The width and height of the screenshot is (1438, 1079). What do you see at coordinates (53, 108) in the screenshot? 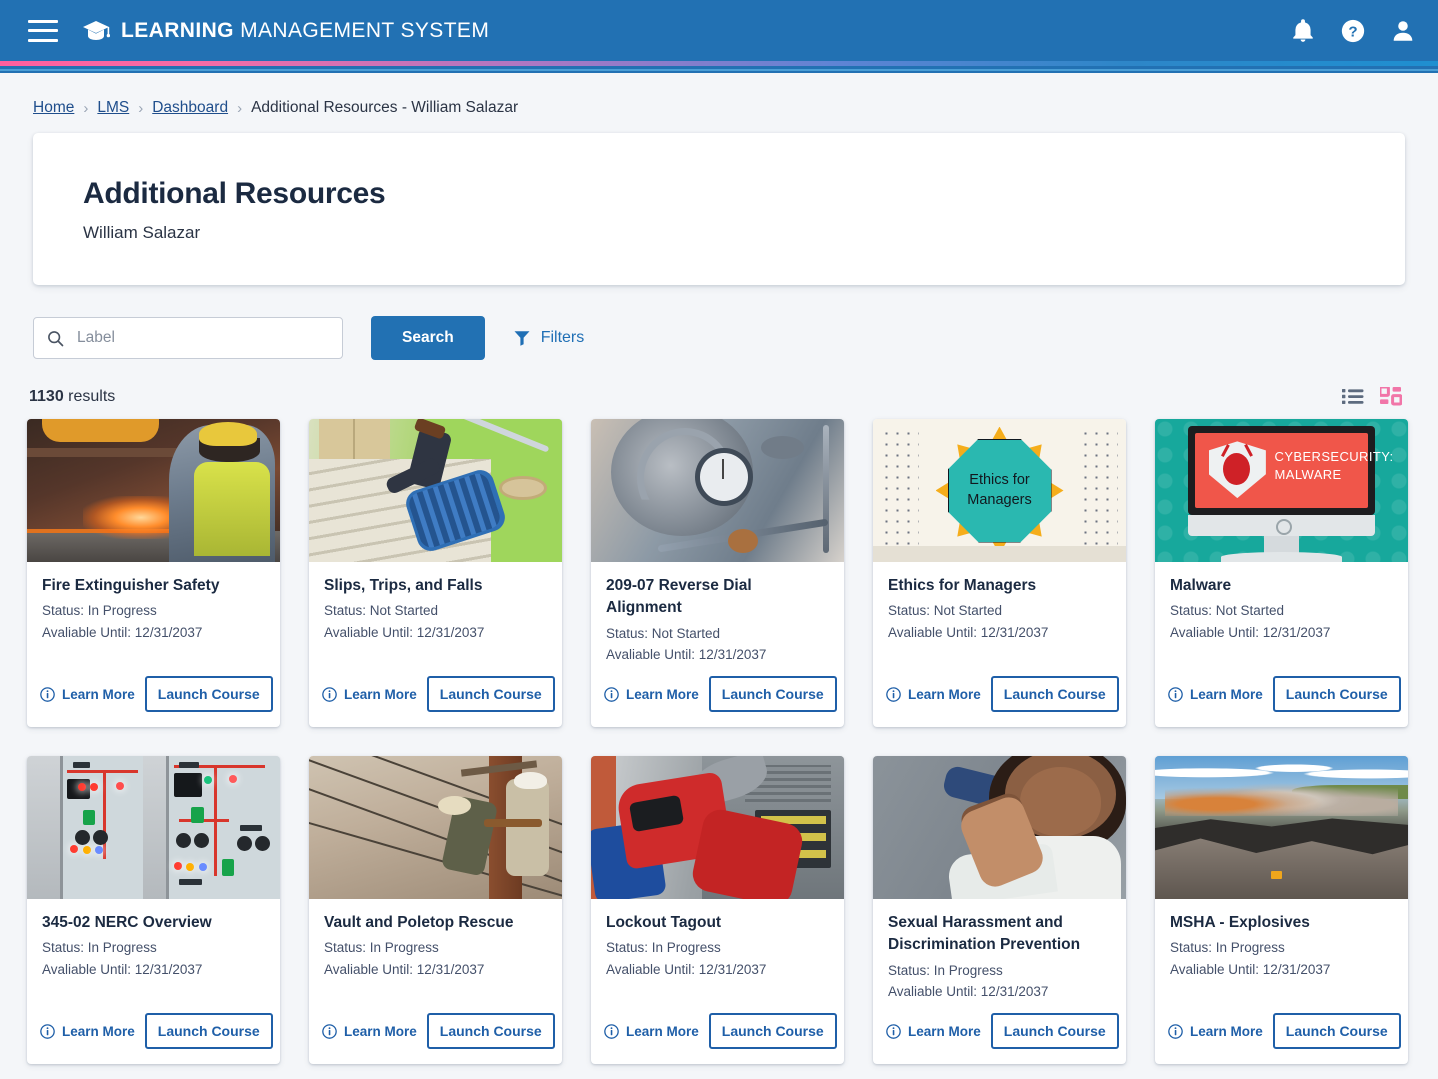
I see `breadcrumb-item-home: Home` at bounding box center [53, 108].